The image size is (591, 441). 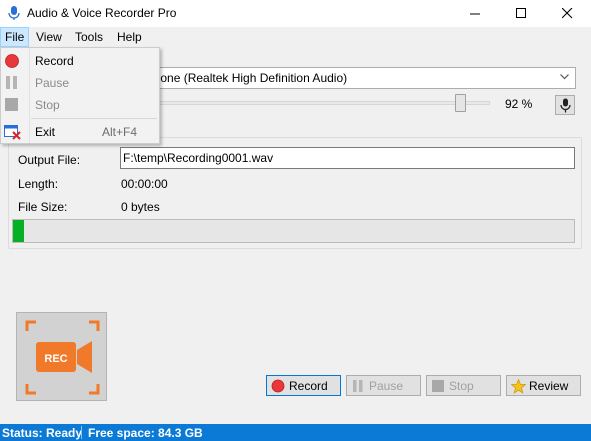 What do you see at coordinates (80, 132) in the screenshot?
I see `file-menu-exit: Exit Alt+F4` at bounding box center [80, 132].